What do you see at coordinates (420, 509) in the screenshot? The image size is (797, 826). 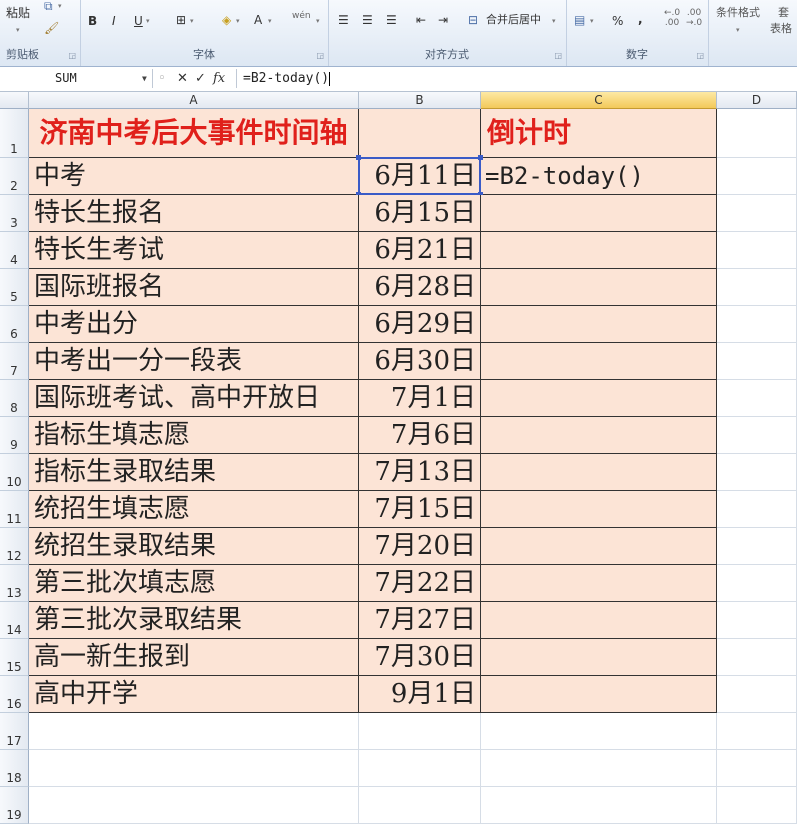 I see `event-date-cell: 7月15日` at bounding box center [420, 509].